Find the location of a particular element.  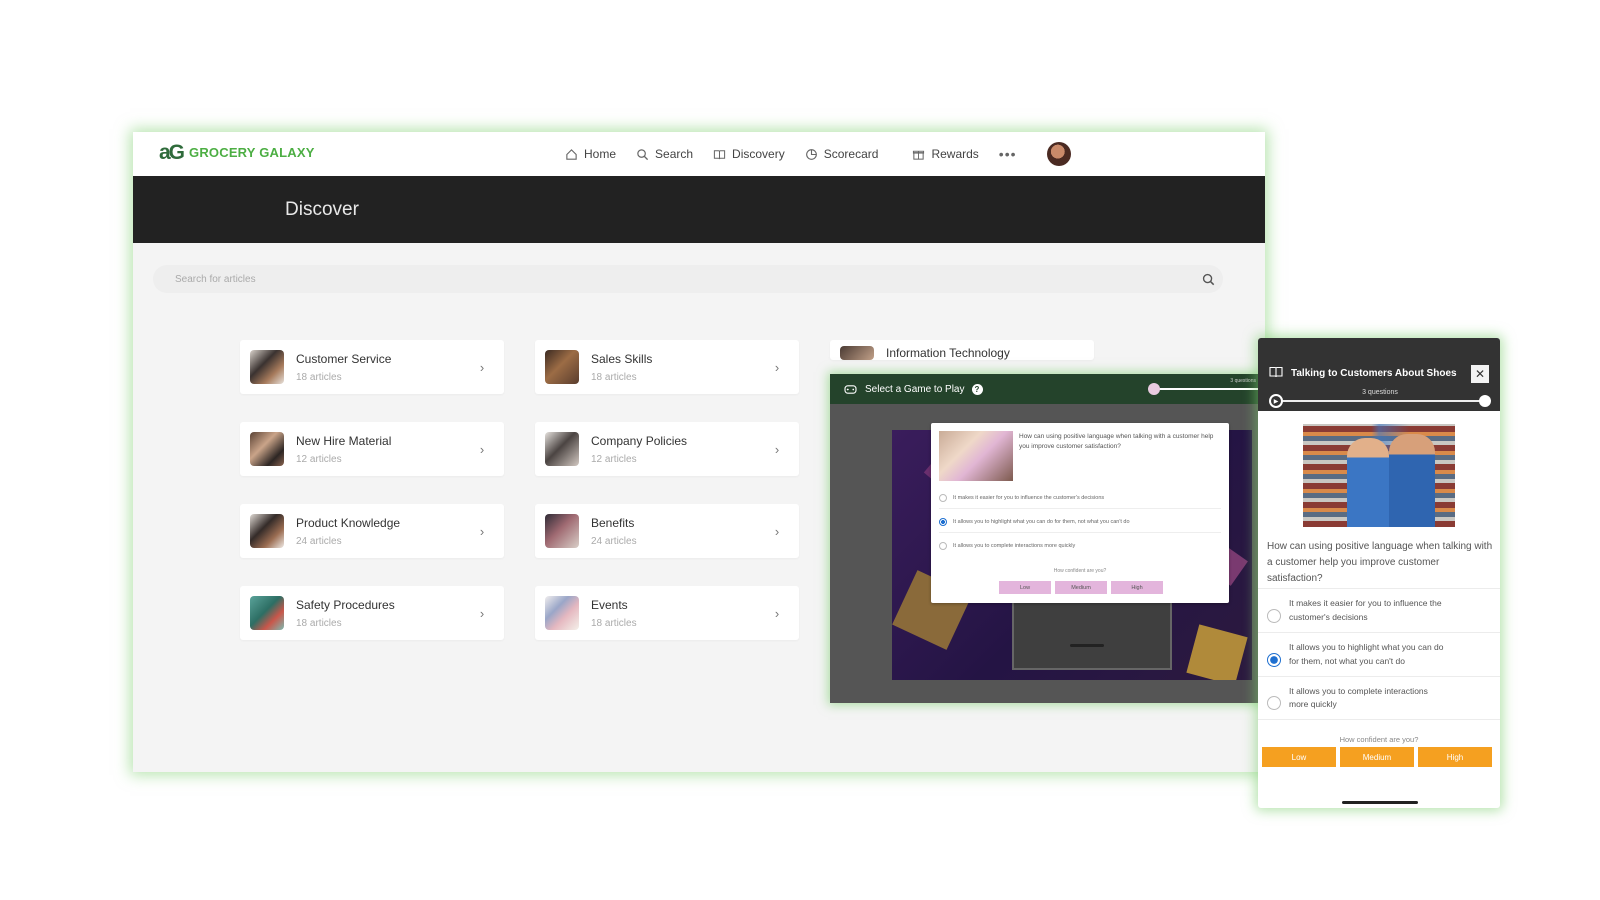

progress-label: 3 questions is located at coordinates (1243, 381).